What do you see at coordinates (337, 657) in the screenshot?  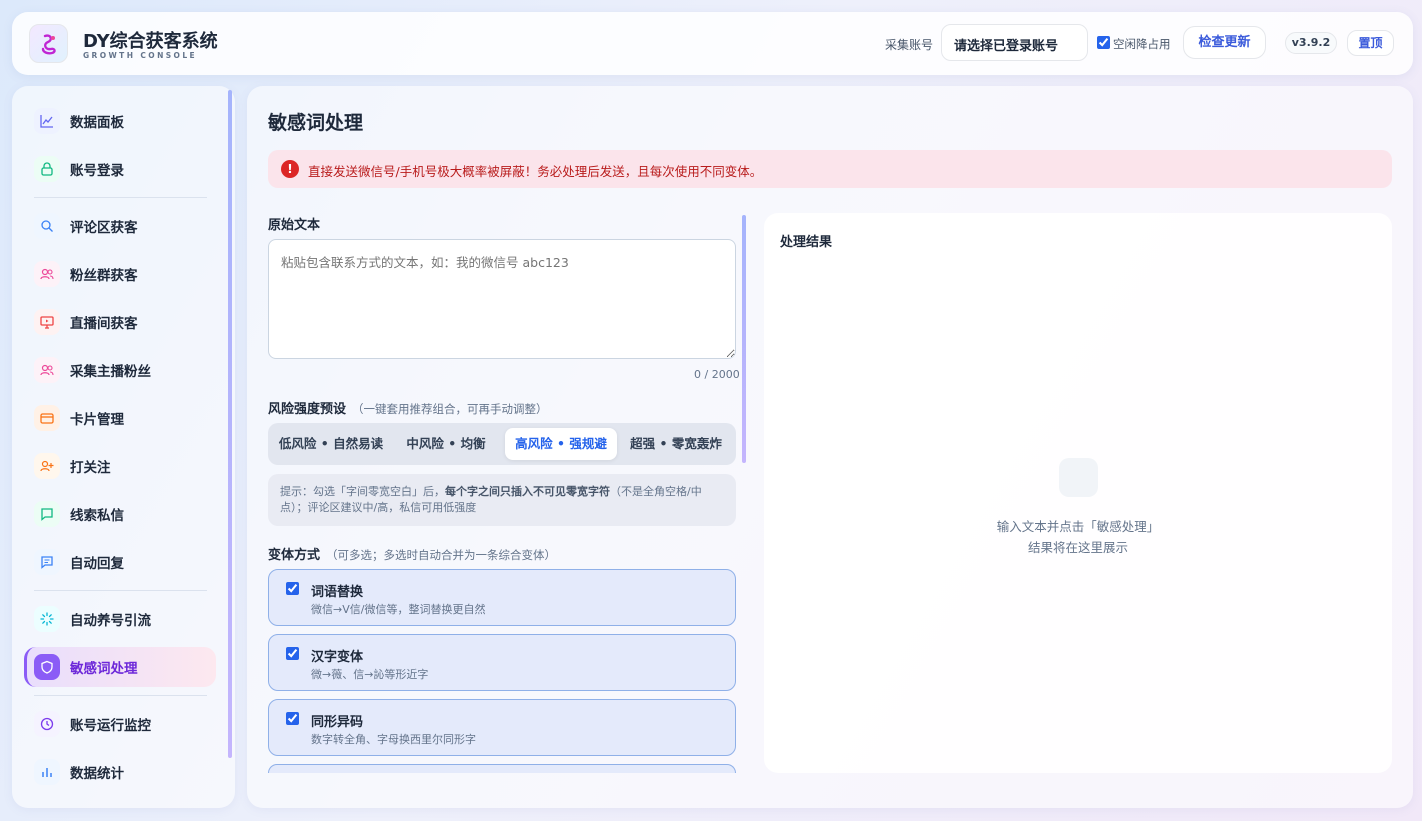 I see `option-title: 汉字变体` at bounding box center [337, 657].